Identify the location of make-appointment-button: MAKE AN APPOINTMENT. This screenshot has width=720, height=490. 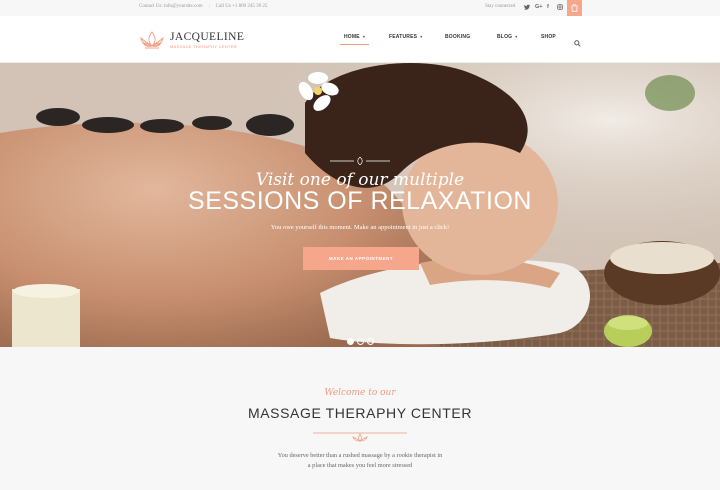
(361, 258).